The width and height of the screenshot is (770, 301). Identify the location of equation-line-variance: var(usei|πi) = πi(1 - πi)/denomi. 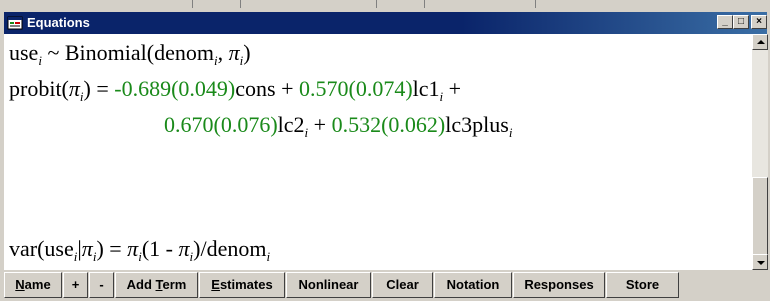
(140, 250).